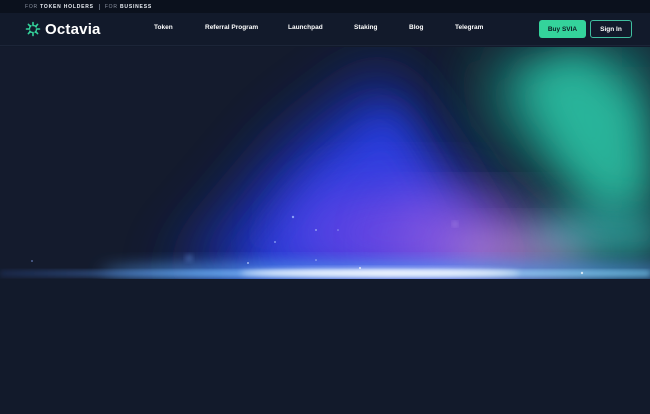 The width and height of the screenshot is (650, 414). Describe the element at coordinates (73, 29) in the screenshot. I see `brand-name: Octavia` at that location.